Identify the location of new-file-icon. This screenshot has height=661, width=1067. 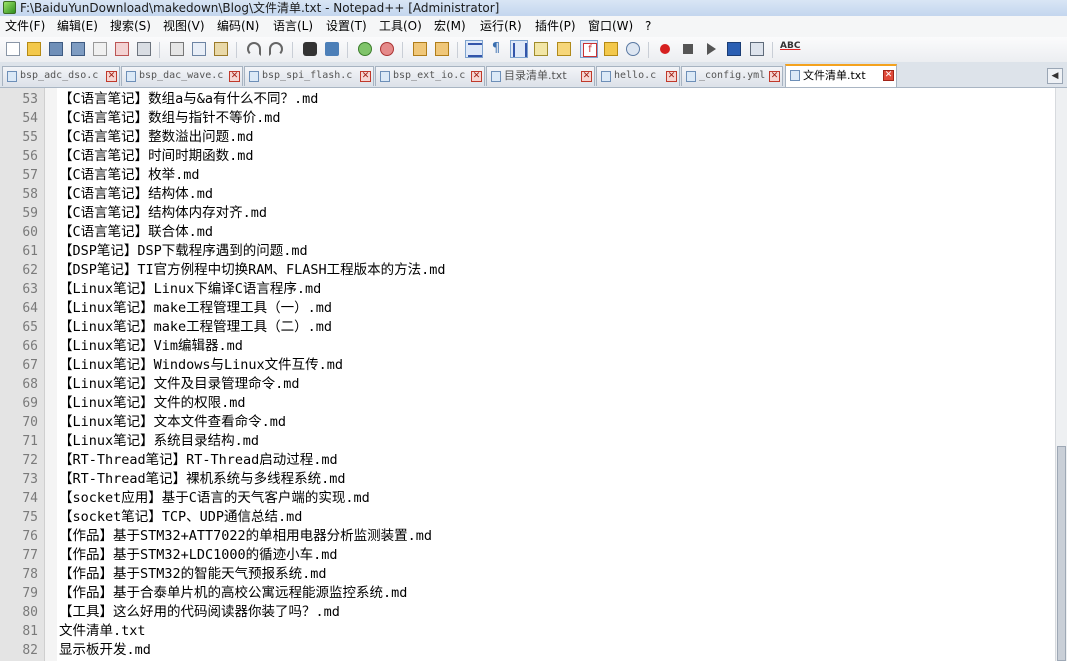
(13, 49).